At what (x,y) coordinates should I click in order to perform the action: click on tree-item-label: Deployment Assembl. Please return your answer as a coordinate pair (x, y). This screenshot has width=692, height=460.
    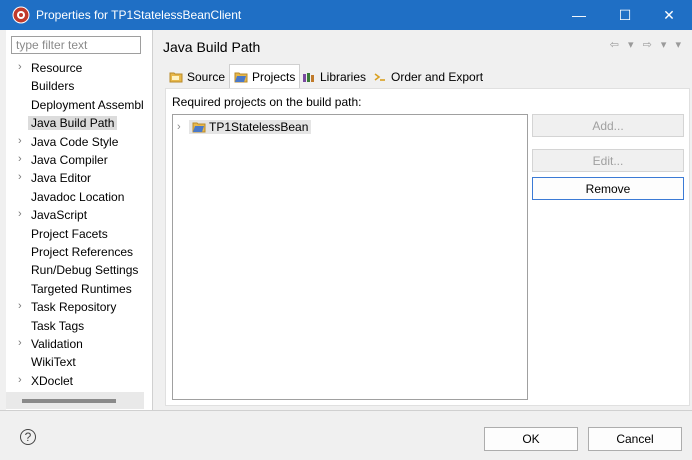
    Looking at the image, I should click on (87, 104).